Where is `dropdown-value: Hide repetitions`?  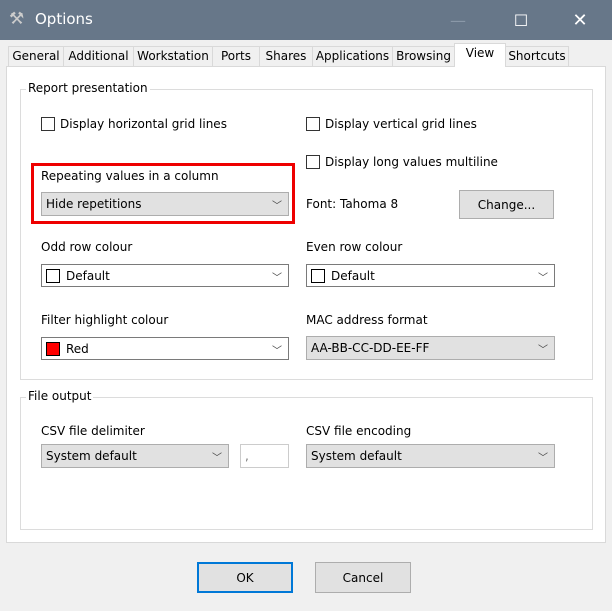
dropdown-value: Hide repetitions is located at coordinates (94, 204).